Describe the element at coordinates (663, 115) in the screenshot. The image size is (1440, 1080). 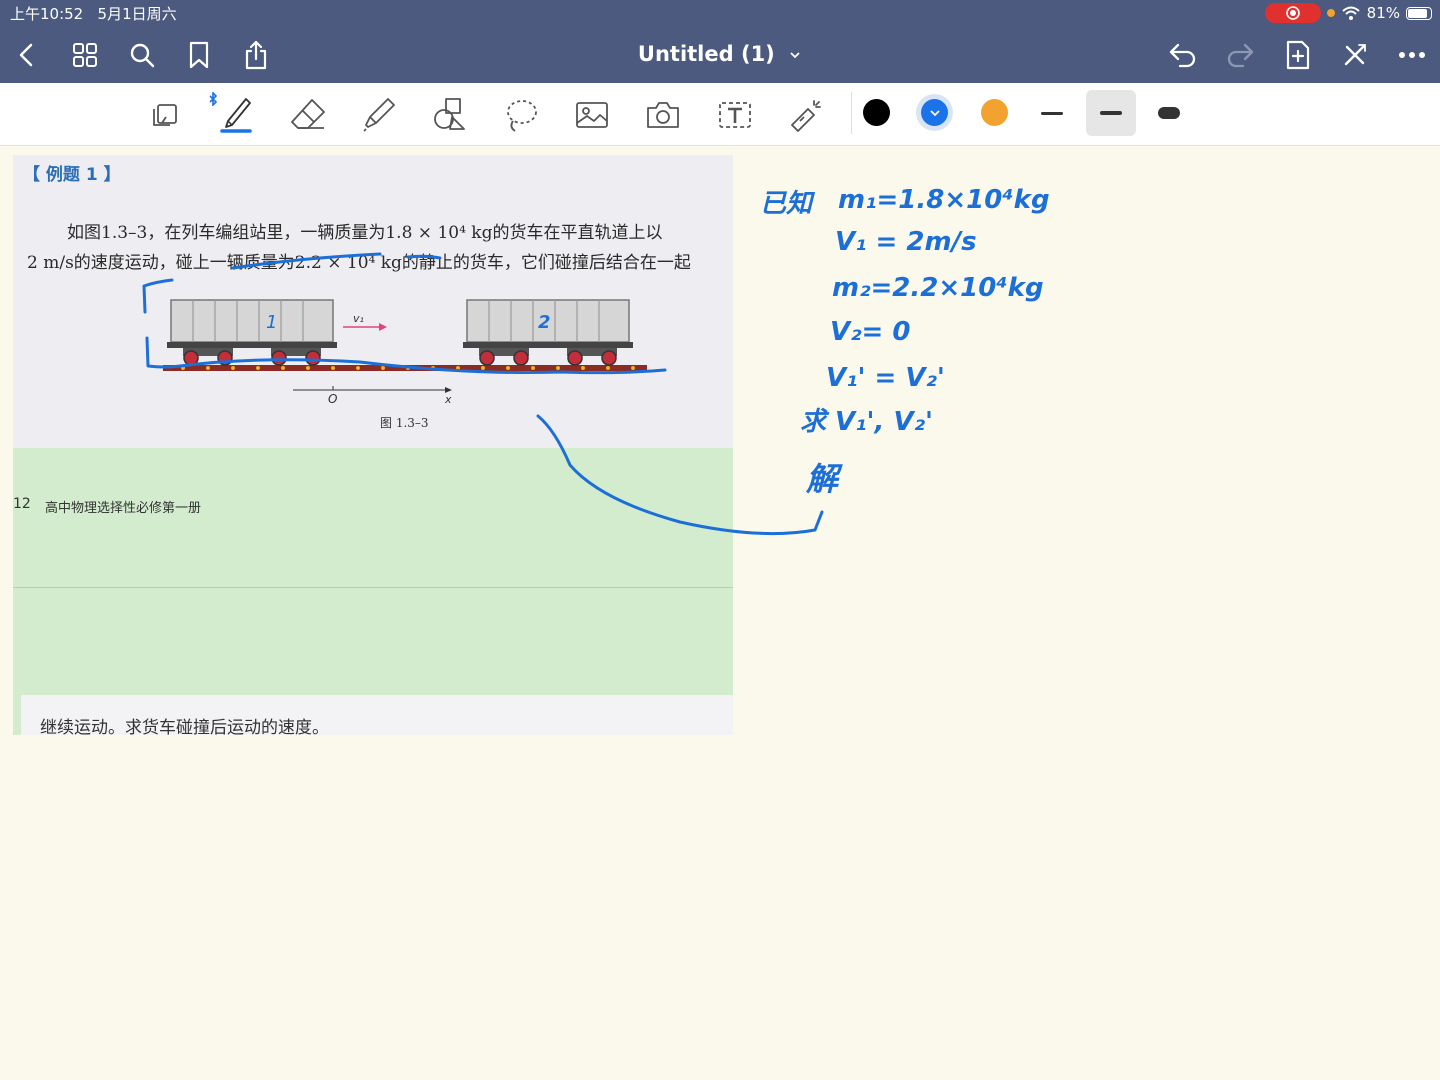
I see `camera-icon` at that location.